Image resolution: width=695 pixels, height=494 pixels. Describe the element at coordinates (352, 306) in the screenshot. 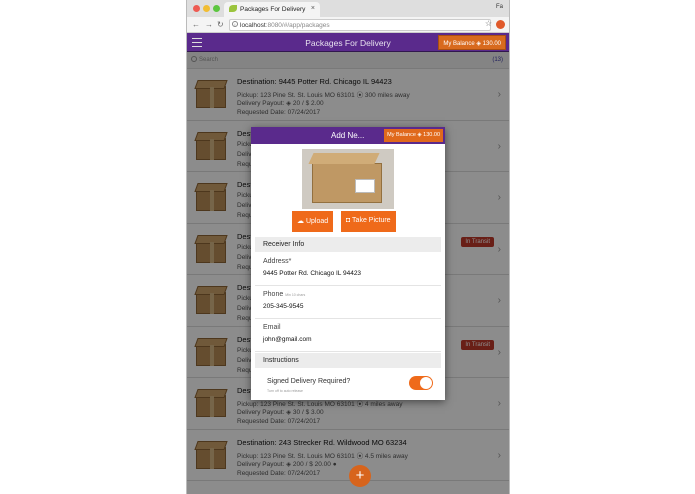

I see `phone-input: 205-345-9545` at that location.